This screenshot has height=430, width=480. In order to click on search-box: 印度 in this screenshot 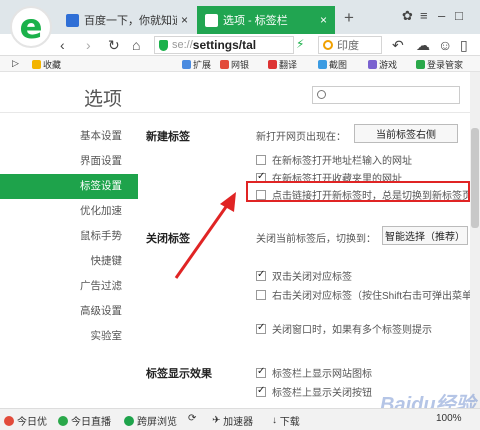, I will do `click(350, 45)`.